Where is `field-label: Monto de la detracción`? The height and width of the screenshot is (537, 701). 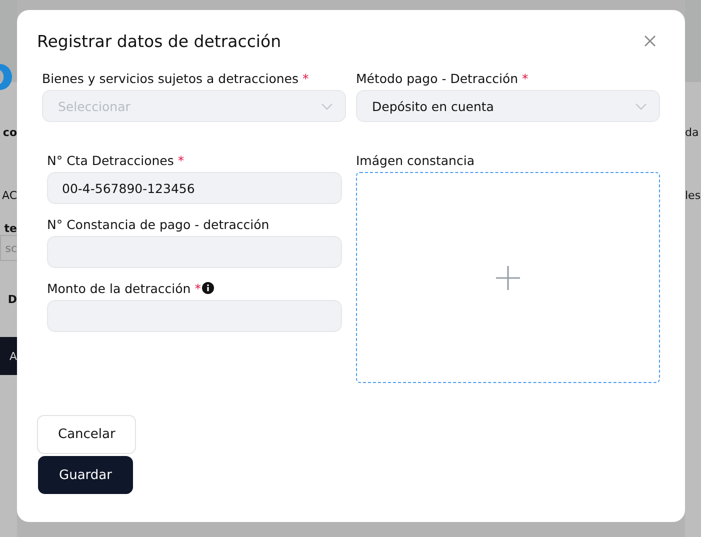 field-label: Monto de la detracción is located at coordinates (119, 288).